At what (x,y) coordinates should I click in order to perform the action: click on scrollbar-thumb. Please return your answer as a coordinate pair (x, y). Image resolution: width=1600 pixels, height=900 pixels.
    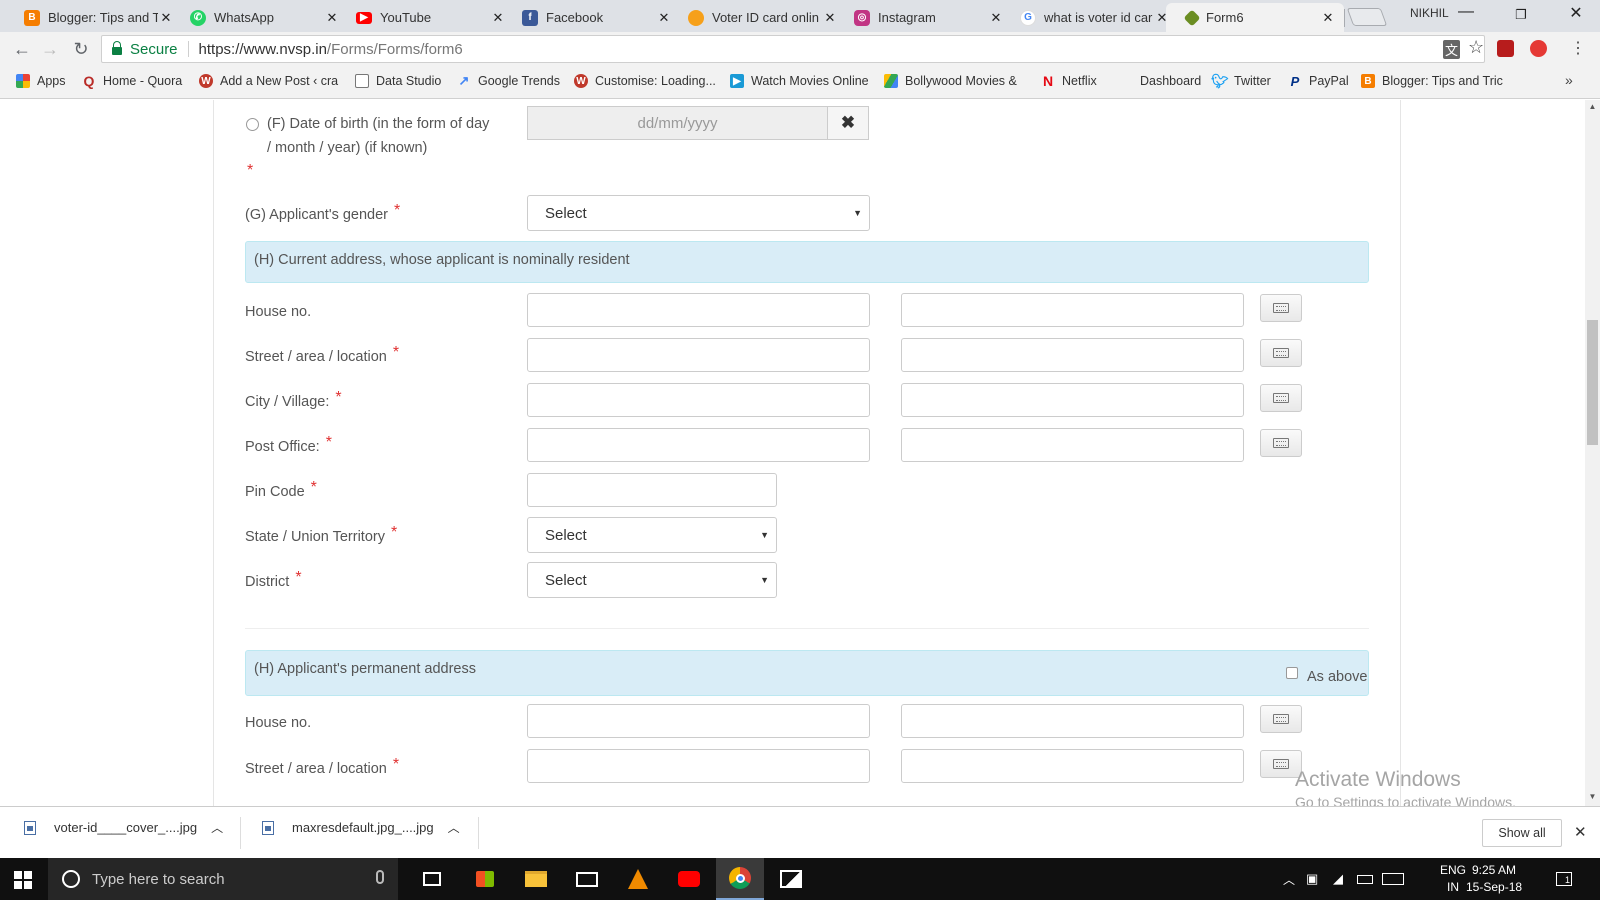
    Looking at the image, I should click on (1592, 382).